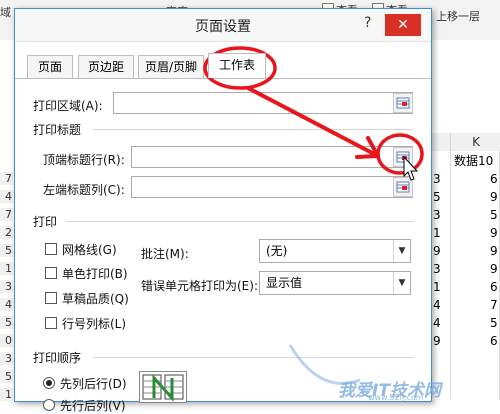 The width and height of the screenshot is (500, 414). I want to click on print-order-section-label: 打印顺序, so click(57, 358).